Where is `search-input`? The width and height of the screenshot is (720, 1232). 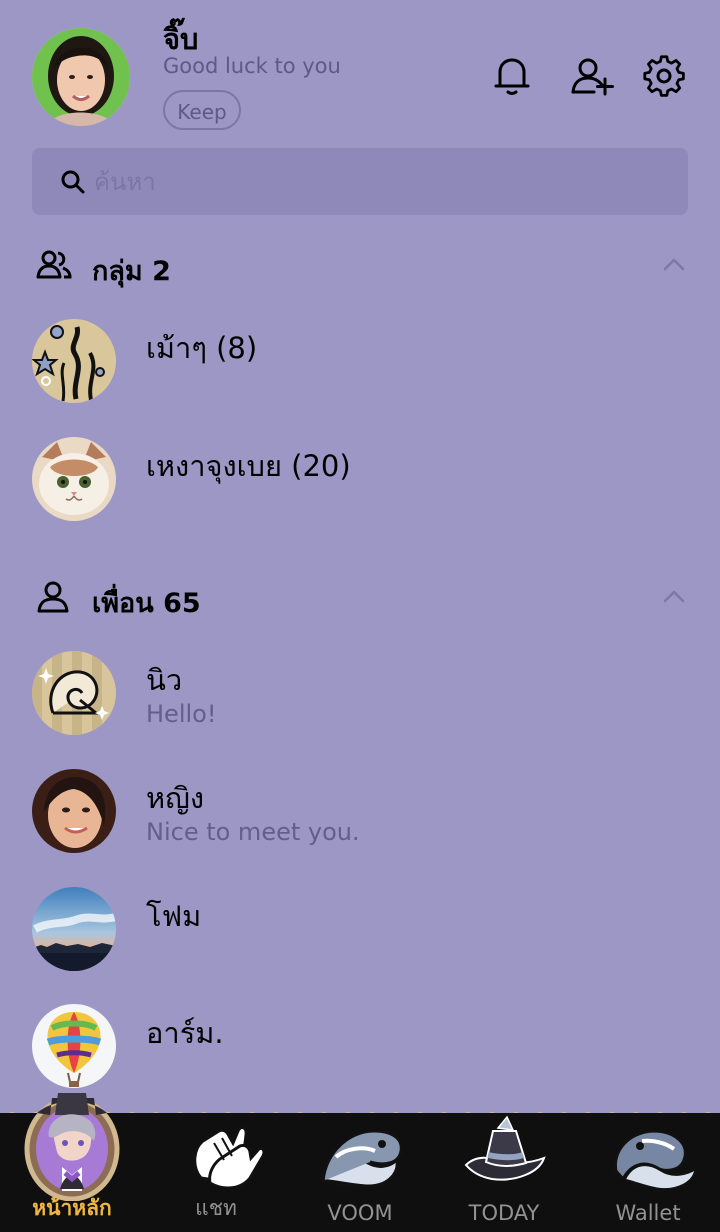
search-input is located at coordinates (374, 182).